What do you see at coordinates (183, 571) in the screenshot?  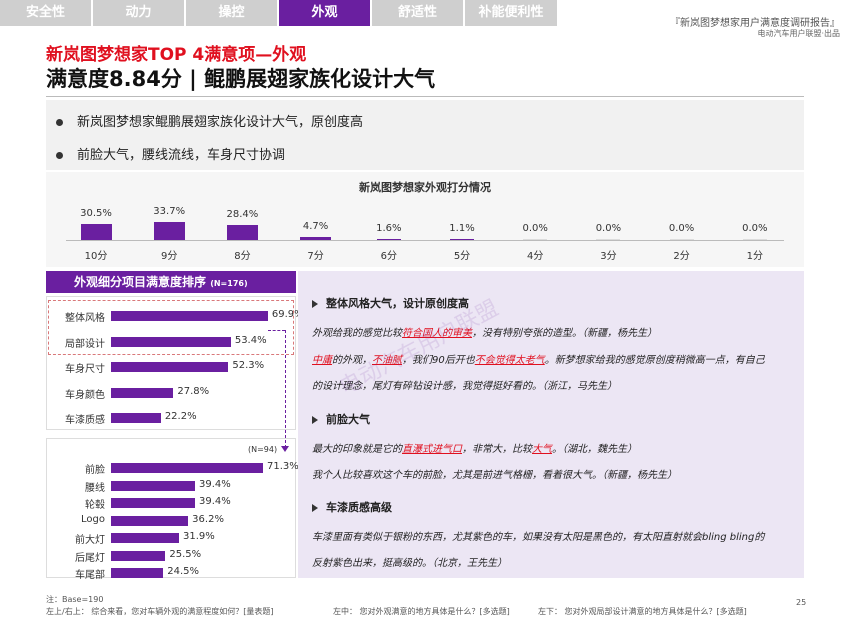 I see `rank-value-label: 24.5%` at bounding box center [183, 571].